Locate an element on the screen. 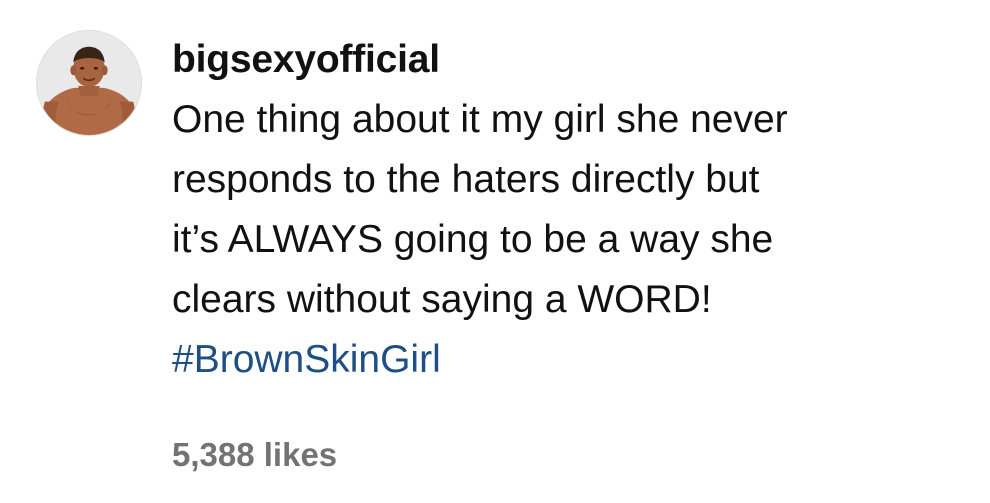  avatar is located at coordinates (89, 83).